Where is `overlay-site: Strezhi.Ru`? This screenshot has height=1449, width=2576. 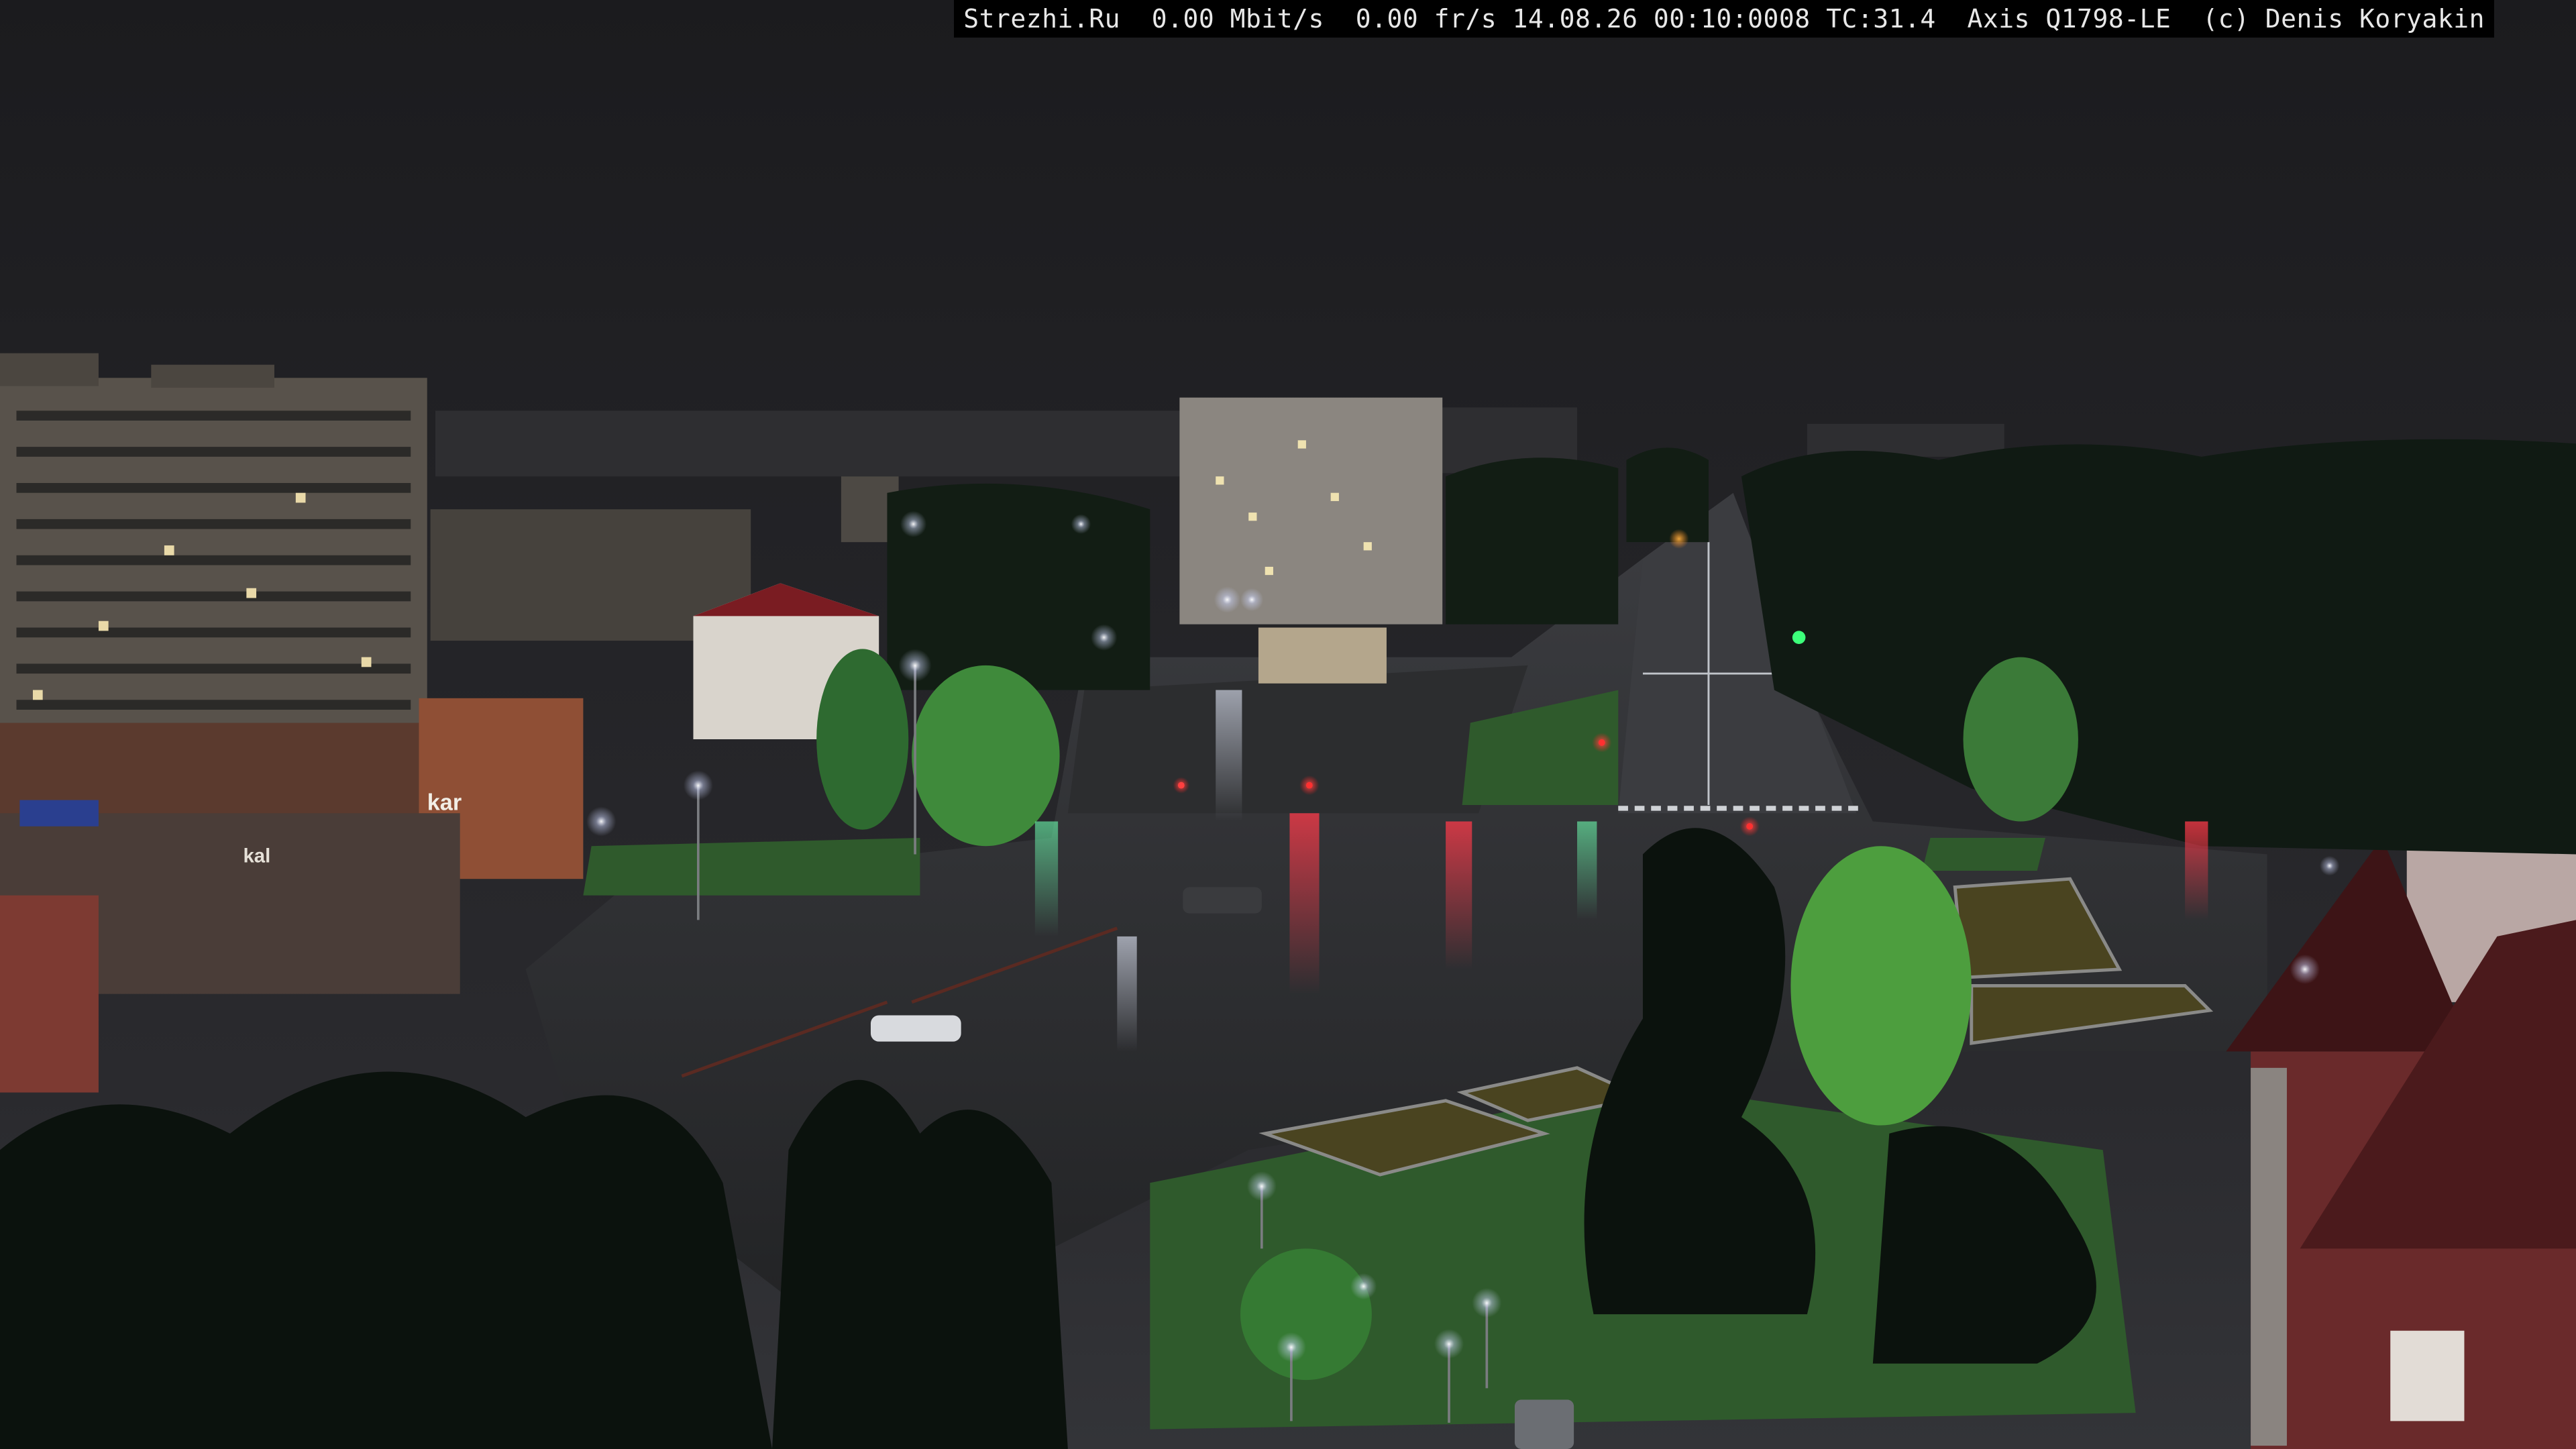 overlay-site: Strezhi.Ru is located at coordinates (1041, 19).